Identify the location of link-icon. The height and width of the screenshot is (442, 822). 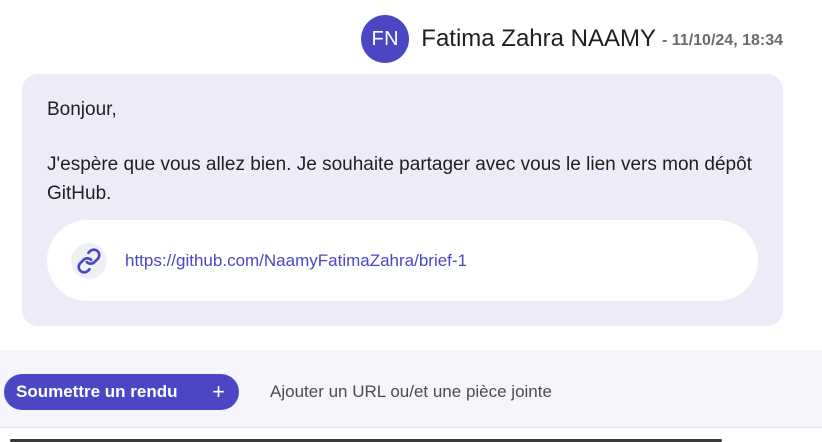
(89, 260).